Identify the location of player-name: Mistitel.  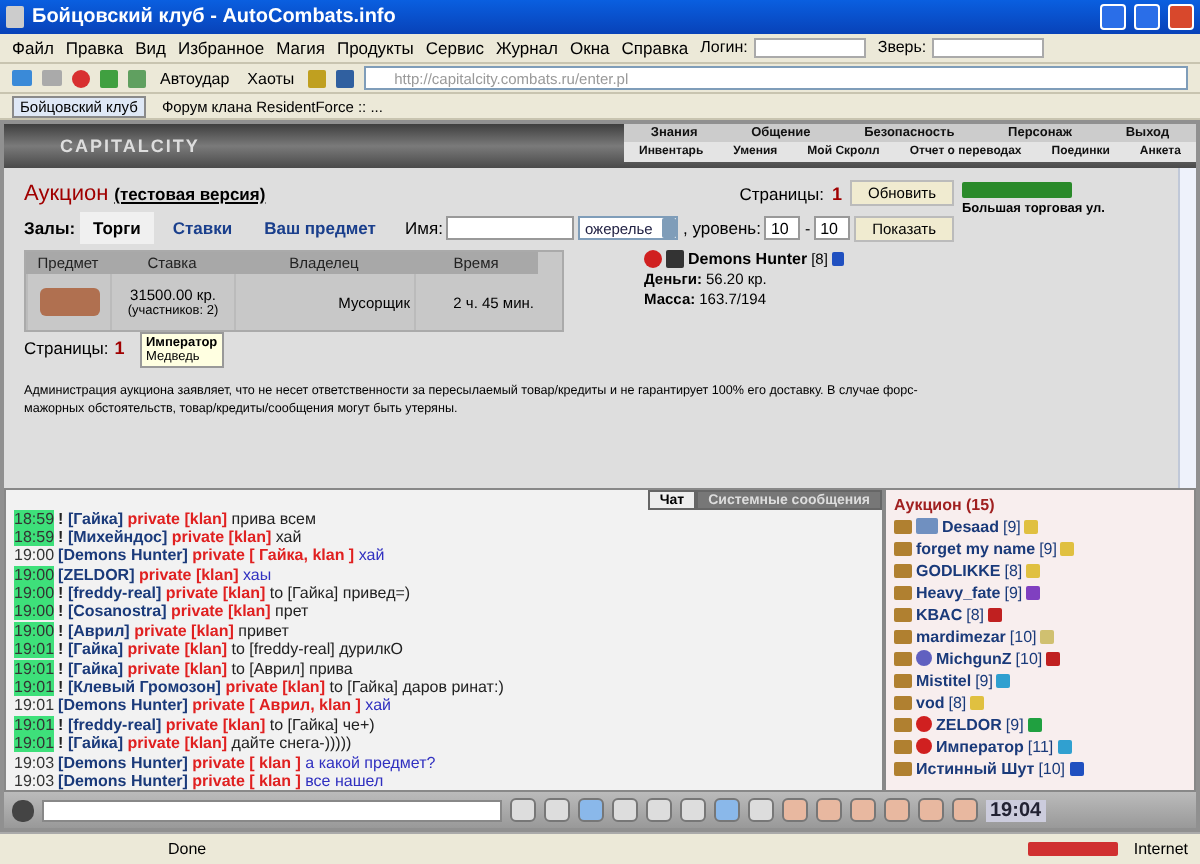
(944, 680).